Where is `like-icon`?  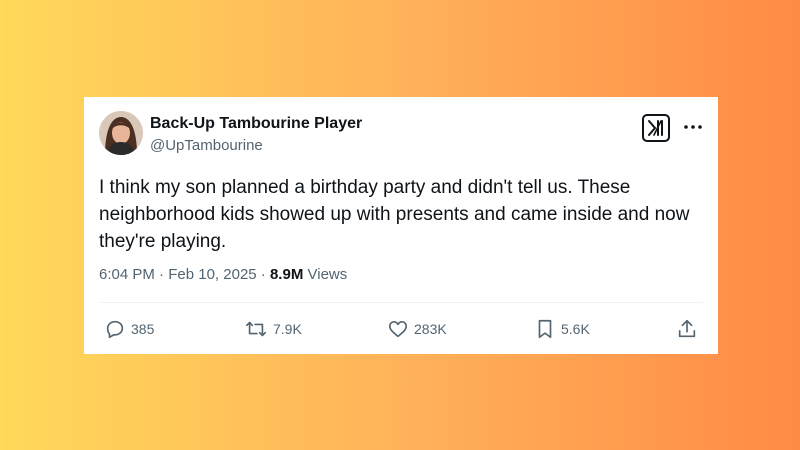 like-icon is located at coordinates (398, 329).